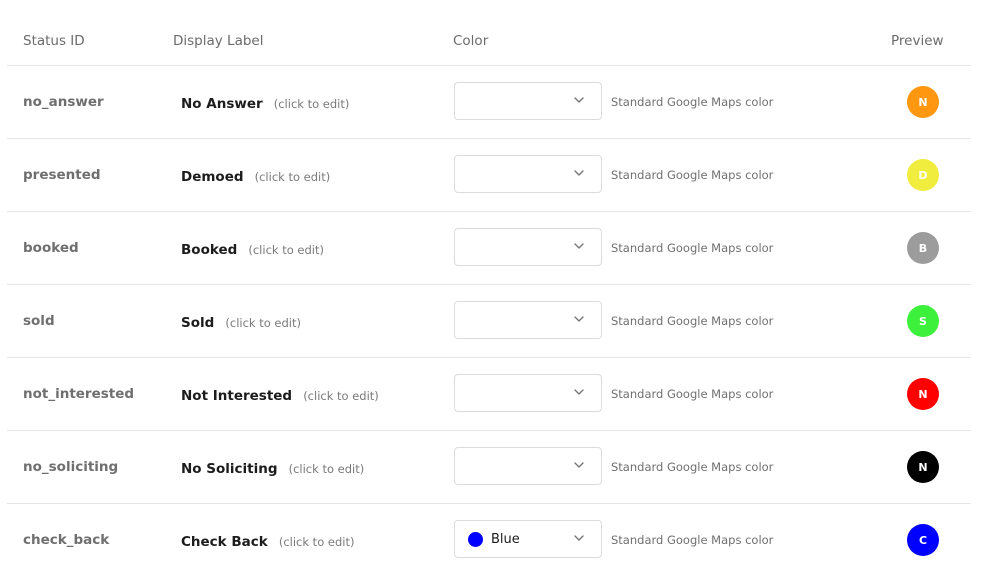  I want to click on header-preview: Preview, so click(917, 41).